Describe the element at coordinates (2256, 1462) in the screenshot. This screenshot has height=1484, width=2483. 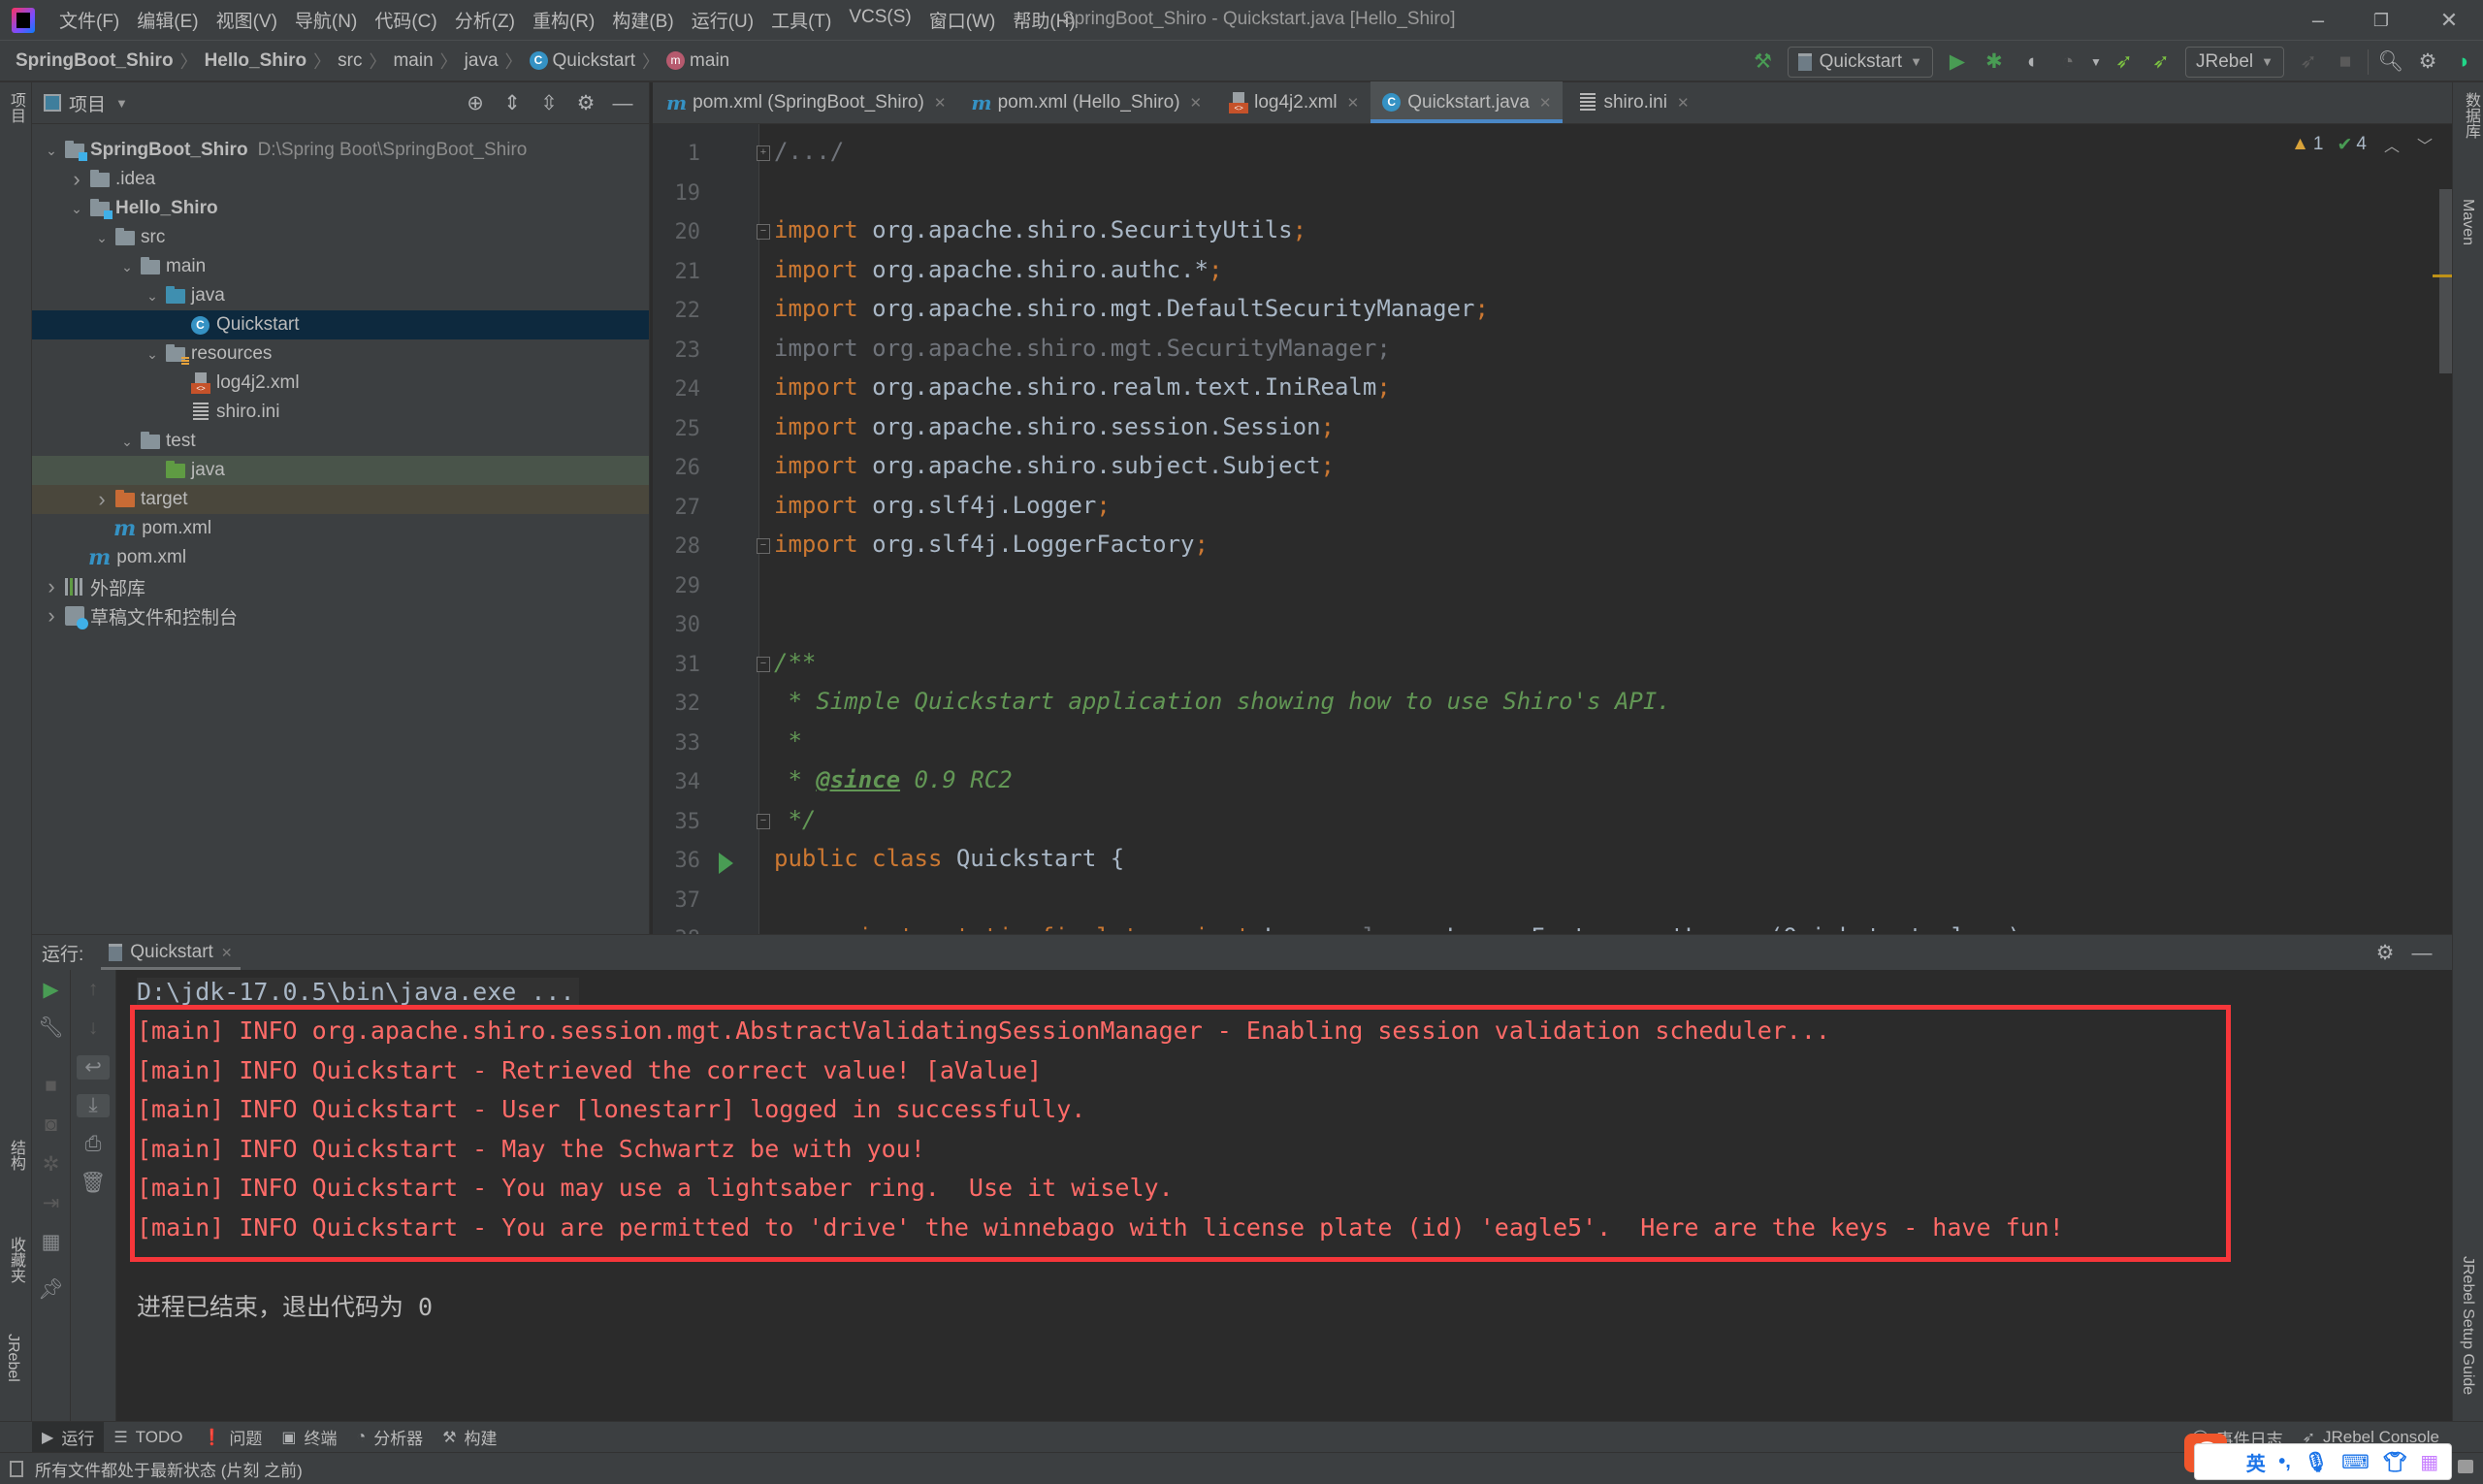
I see `ime-language-toggle: 英` at that location.